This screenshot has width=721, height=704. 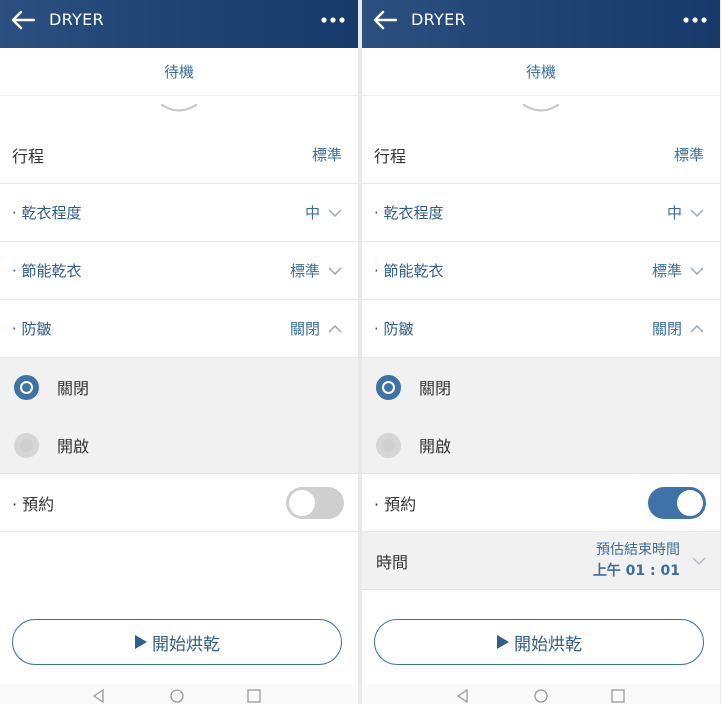 I want to click on time-label: 時間, so click(x=392, y=562).